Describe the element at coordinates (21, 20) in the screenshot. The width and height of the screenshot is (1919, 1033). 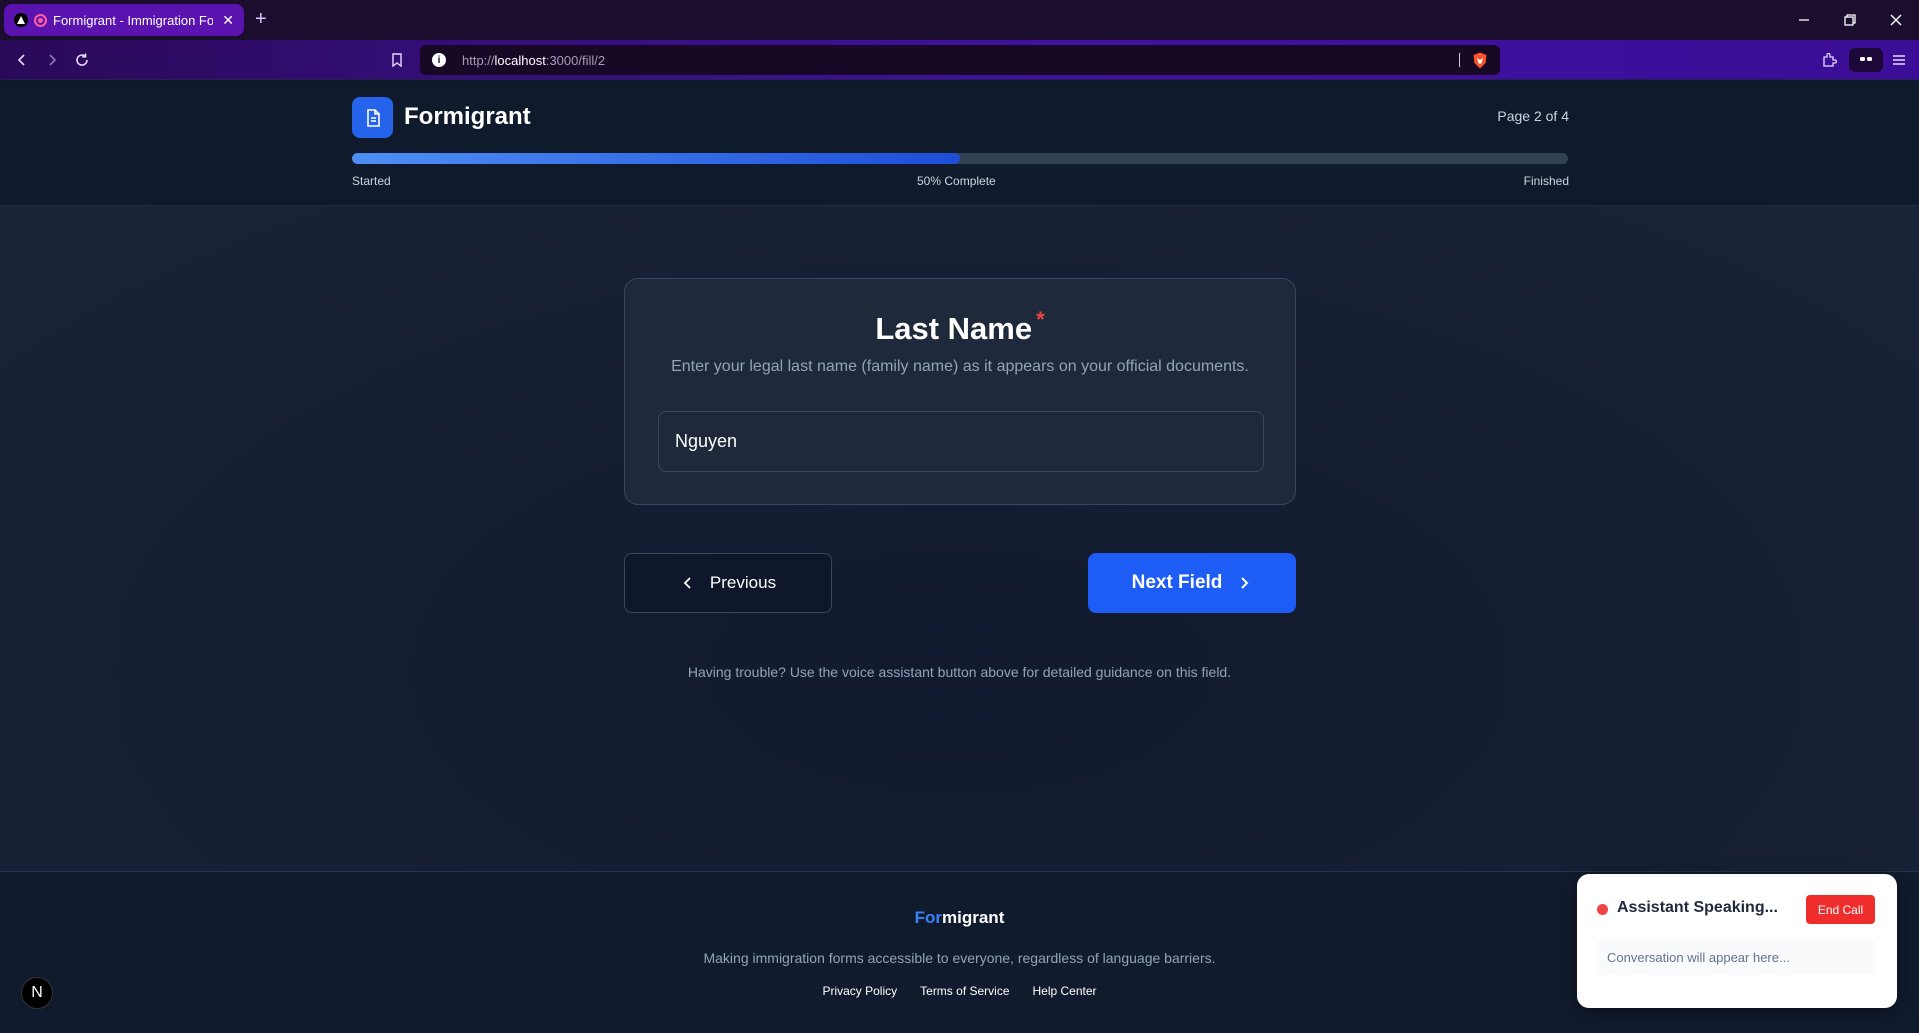
I see `app-favicon-icon` at that location.